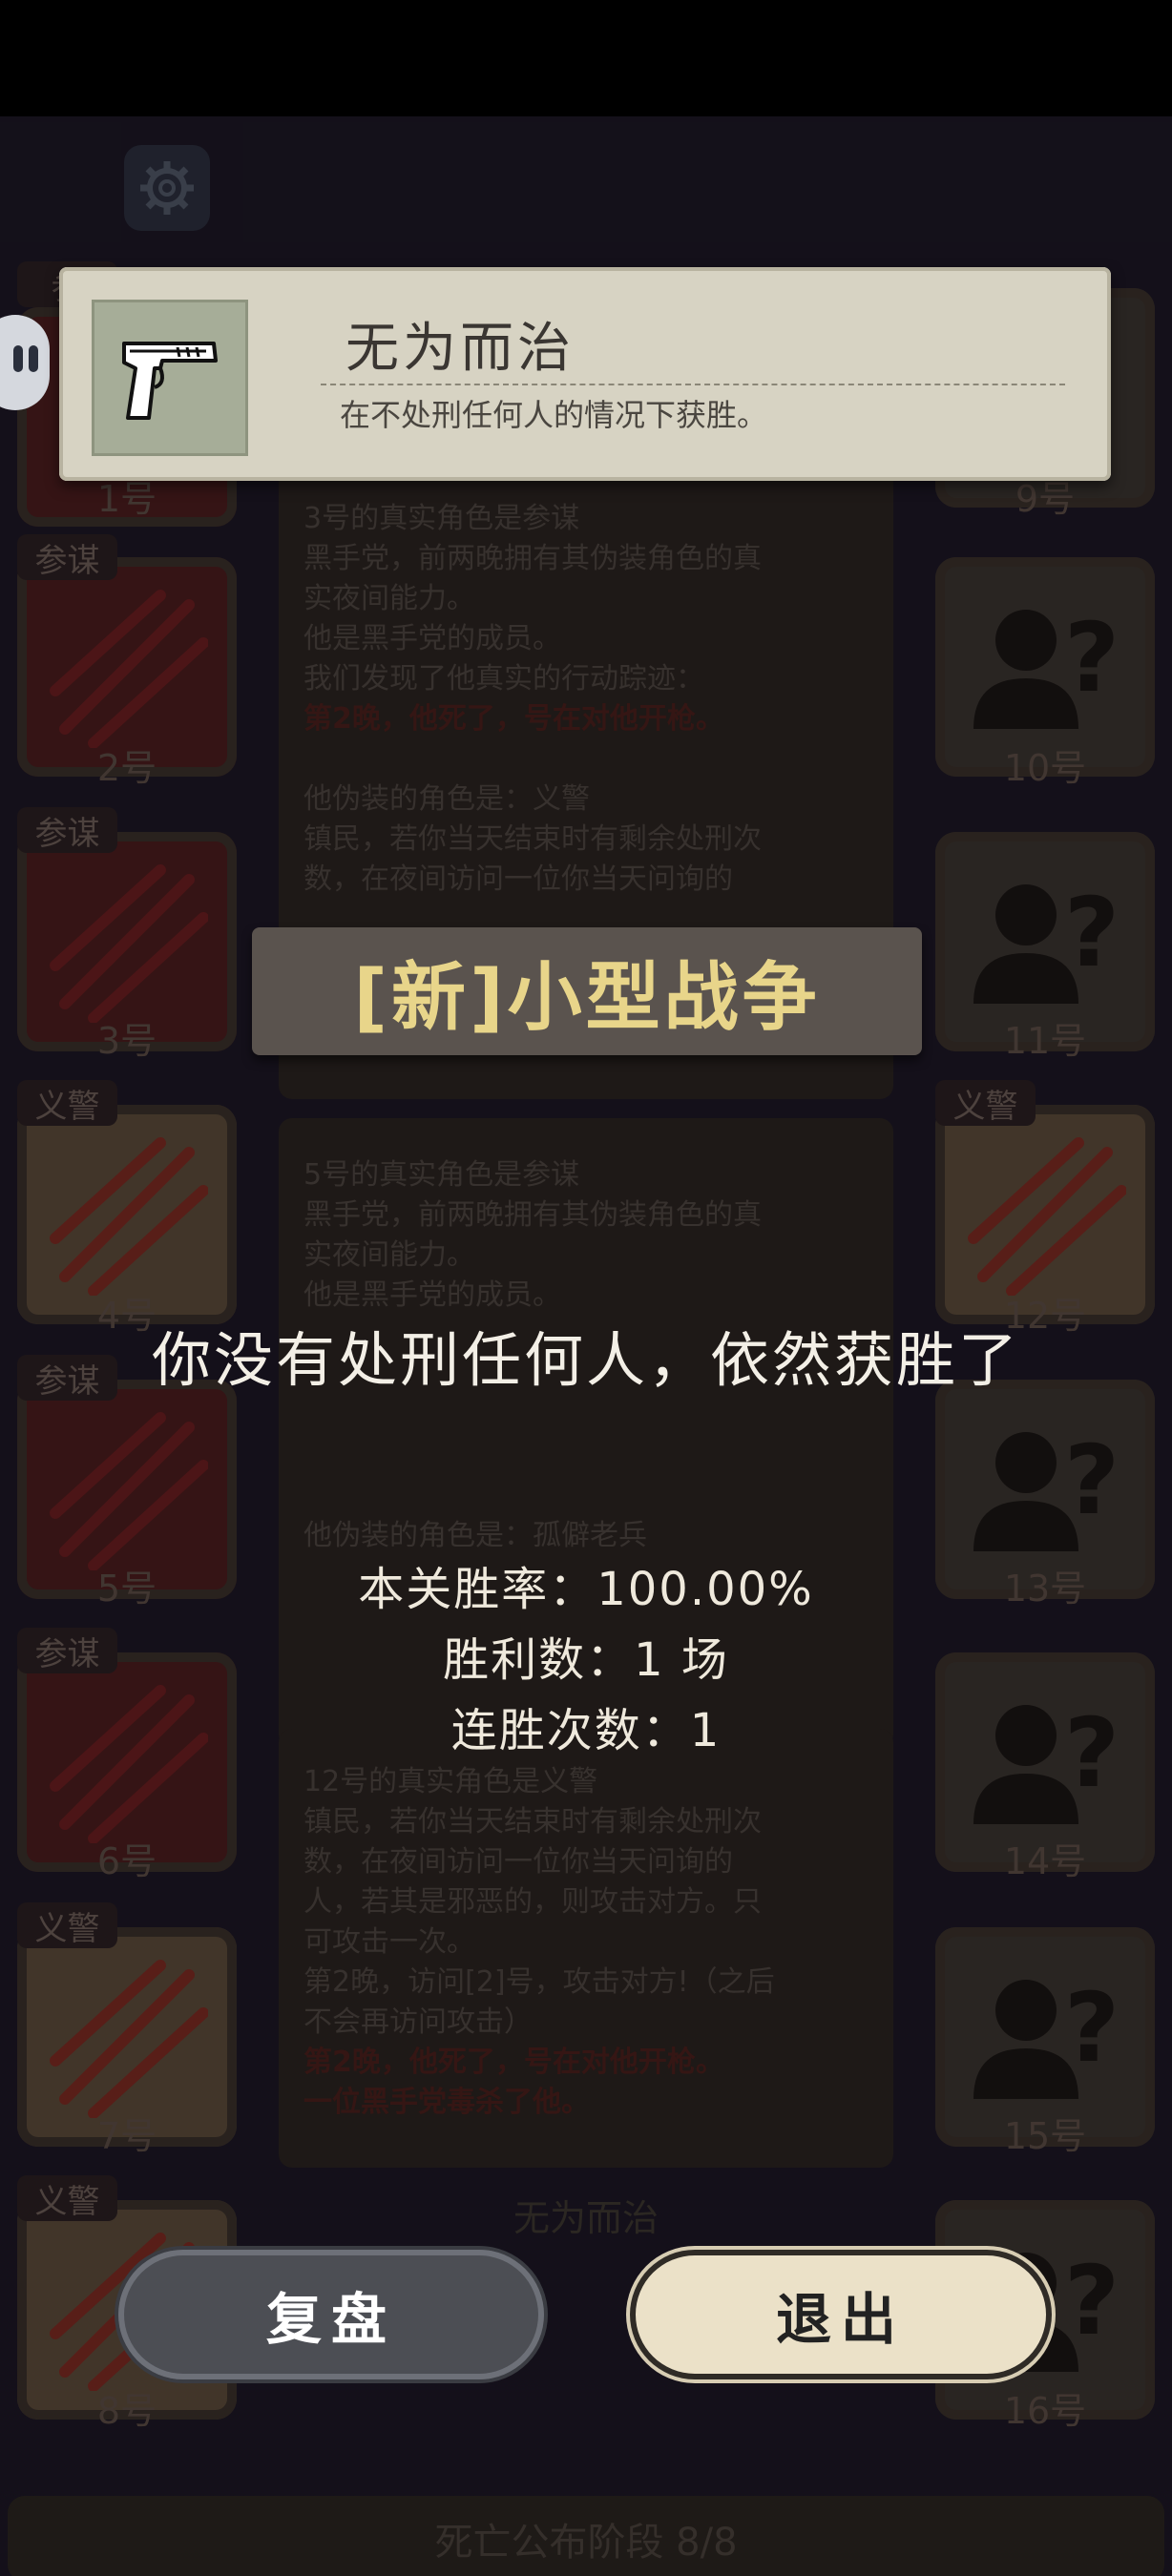 The image size is (1172, 2576). Describe the element at coordinates (554, 415) in the screenshot. I see `achievement-description: 在不处刑任何人的情况下获胜。` at that location.